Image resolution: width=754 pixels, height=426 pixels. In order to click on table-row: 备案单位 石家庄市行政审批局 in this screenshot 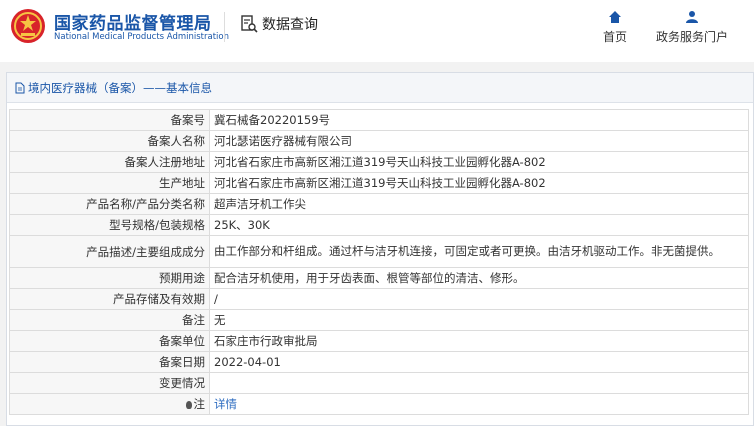, I will do `click(379, 341)`.